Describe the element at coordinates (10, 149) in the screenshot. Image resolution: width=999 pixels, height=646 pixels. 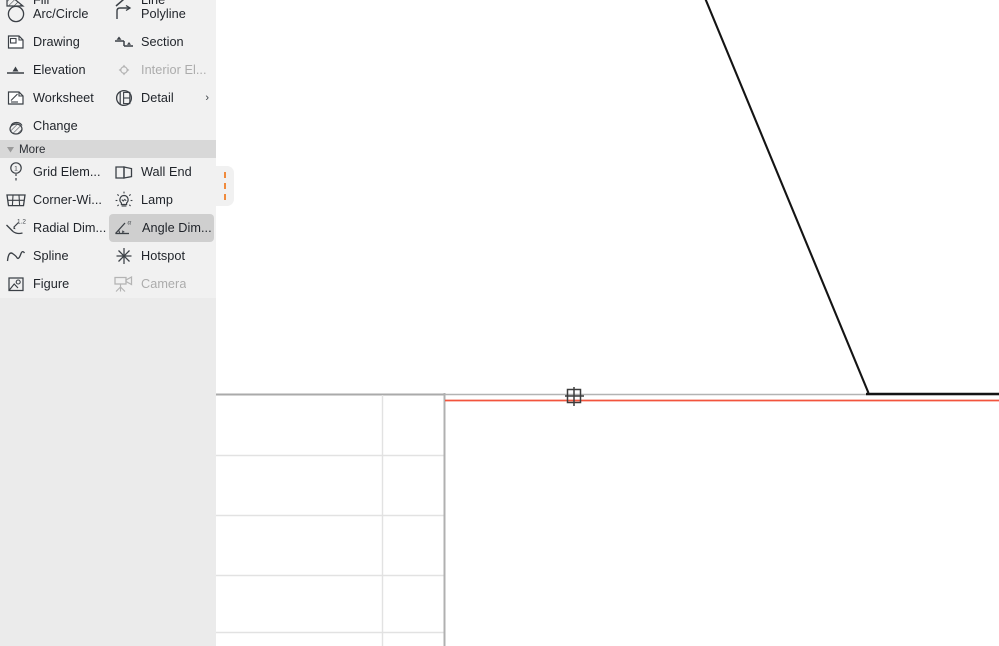
I see `disclosure-triangle-icon` at that location.